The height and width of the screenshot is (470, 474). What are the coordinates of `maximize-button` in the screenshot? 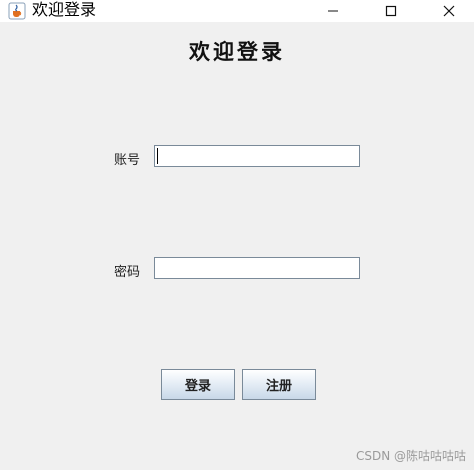 It's located at (391, 11).